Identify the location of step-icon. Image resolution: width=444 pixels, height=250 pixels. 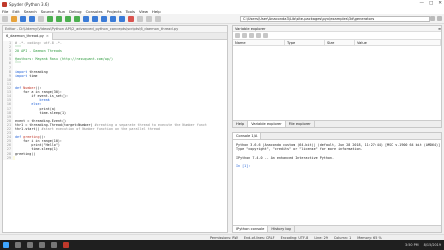
(95, 18).